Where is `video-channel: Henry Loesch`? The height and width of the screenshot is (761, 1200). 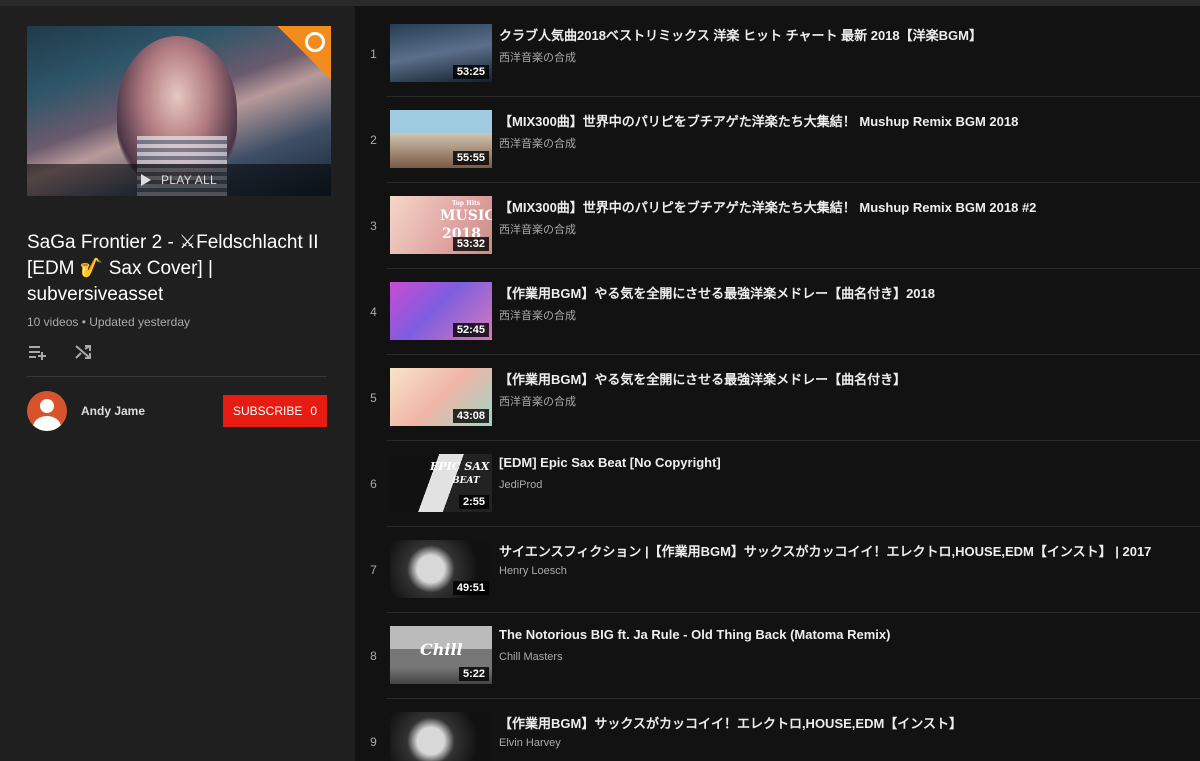
video-channel: Henry Loesch is located at coordinates (533, 571).